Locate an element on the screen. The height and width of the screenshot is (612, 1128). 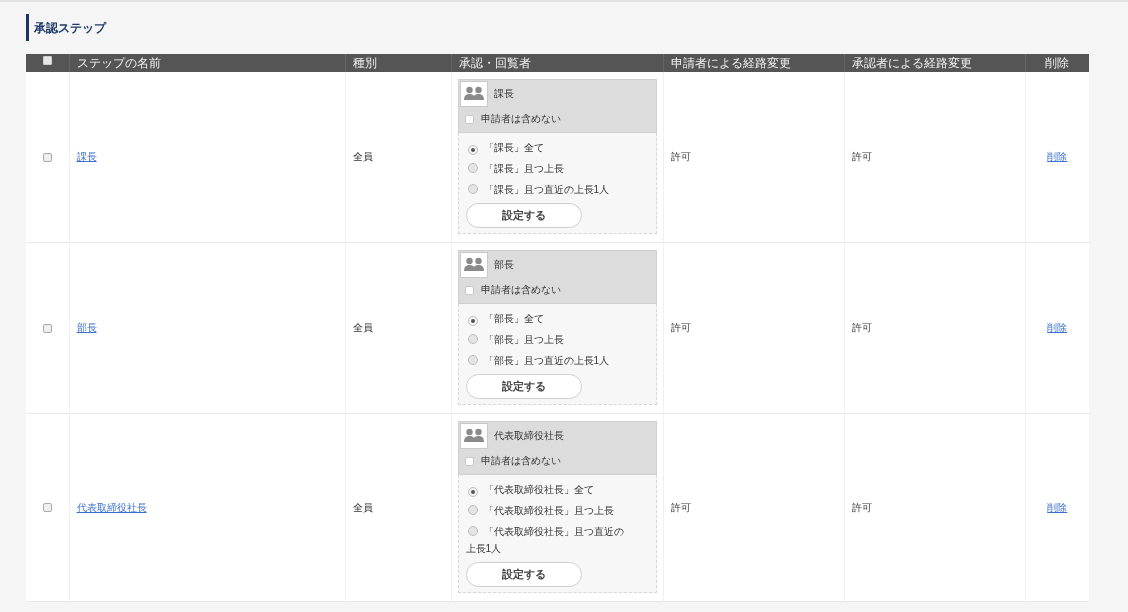
step-name-link: 課長 is located at coordinates (86, 156).